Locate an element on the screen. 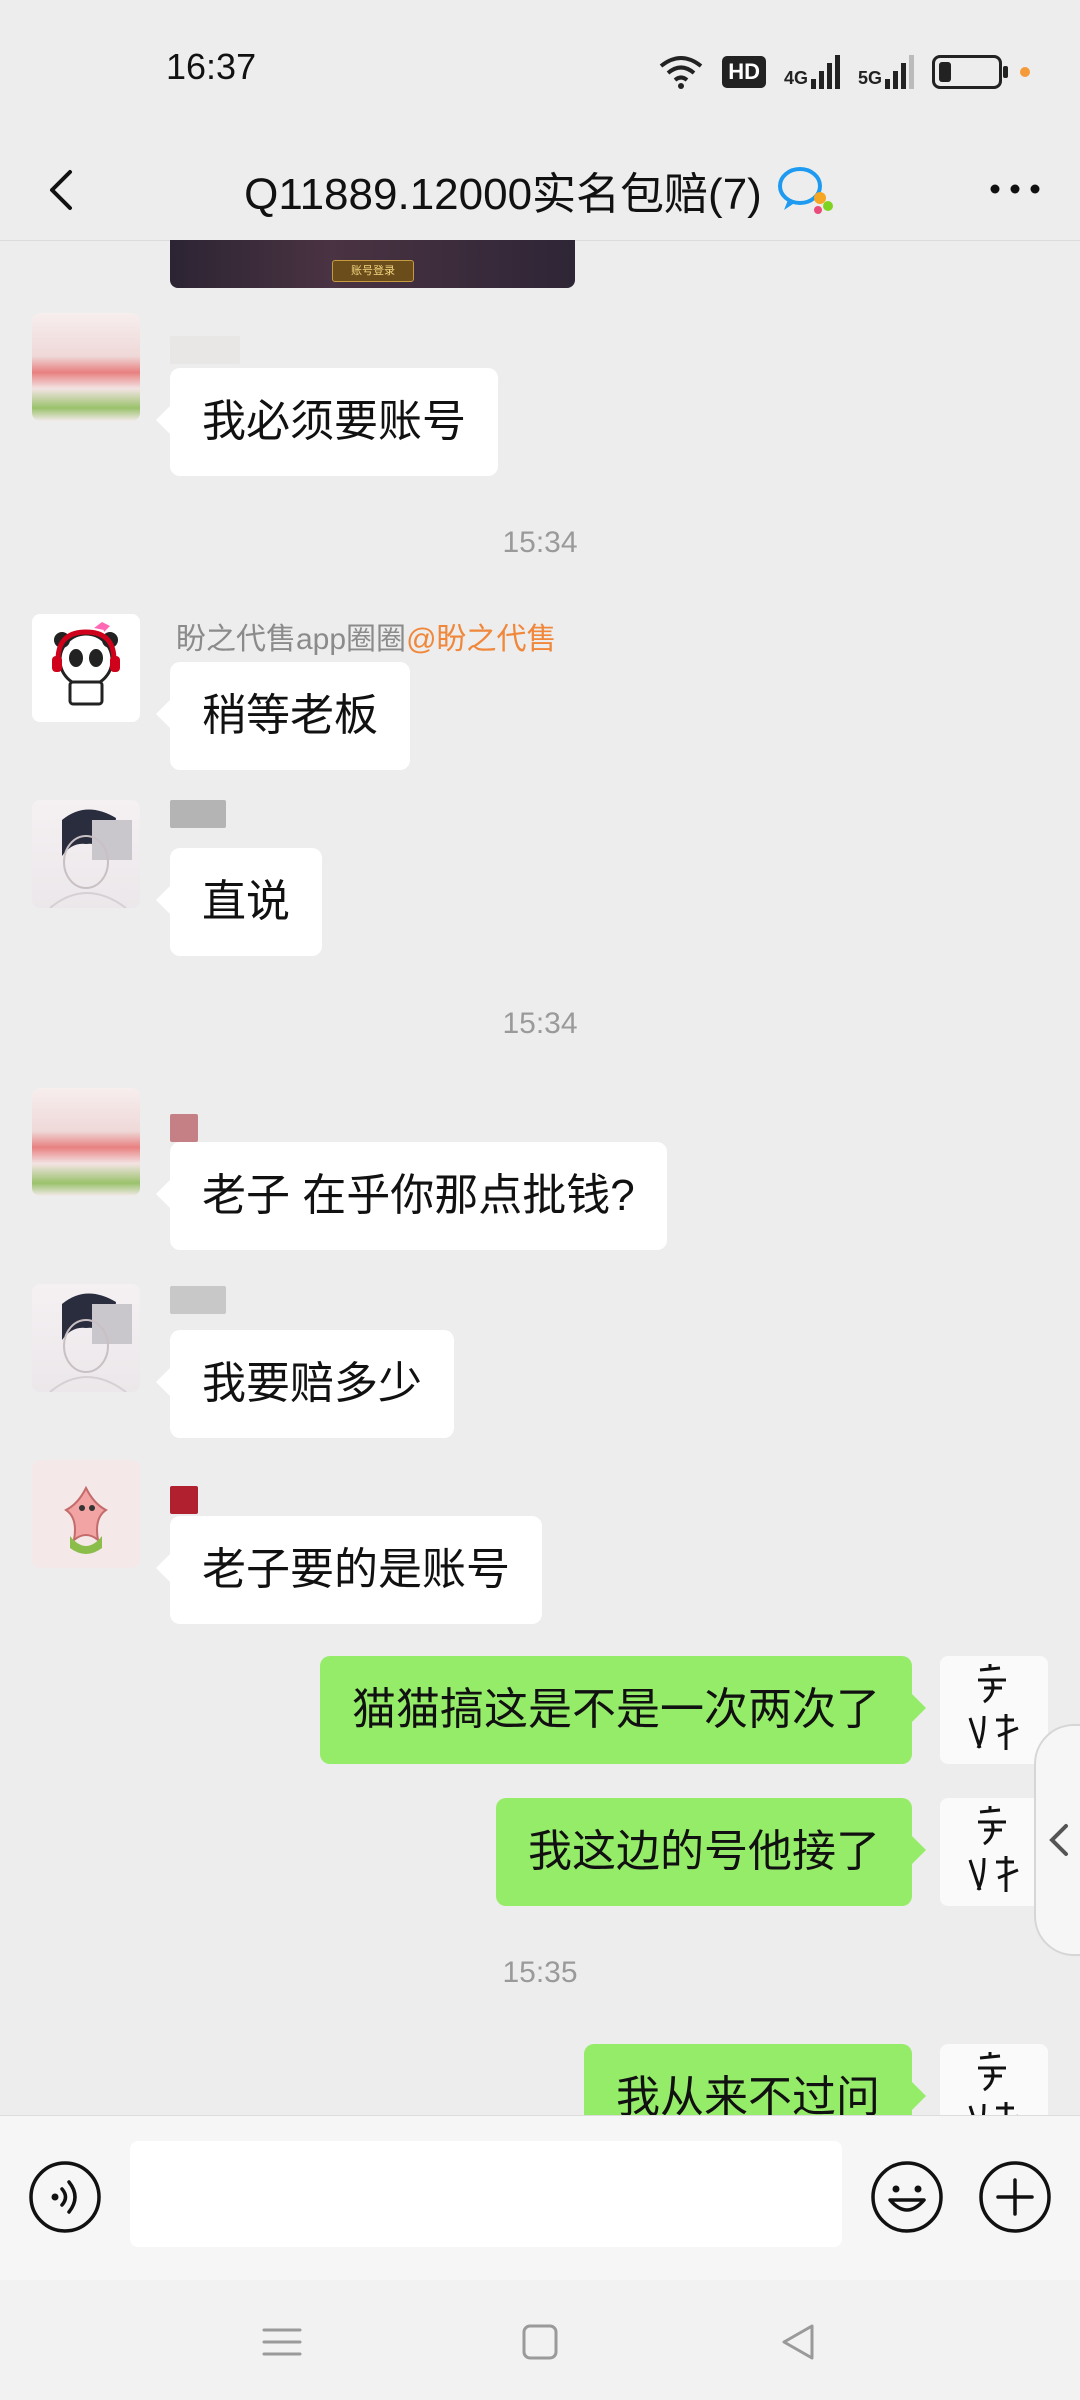  message-bubble-outgoing: 猫猫搞这是不是一次两次了 is located at coordinates (623, 1710).